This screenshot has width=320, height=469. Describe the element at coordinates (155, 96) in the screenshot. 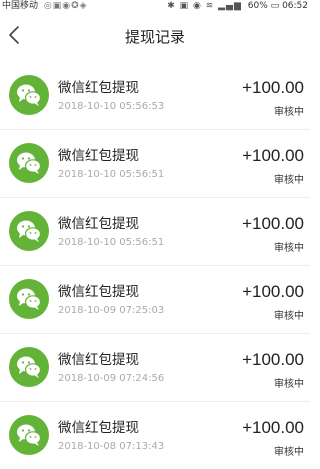

I see `record-row: 微信红包提现 2018-10-10 05:56:53 +100.00 审核中` at that location.